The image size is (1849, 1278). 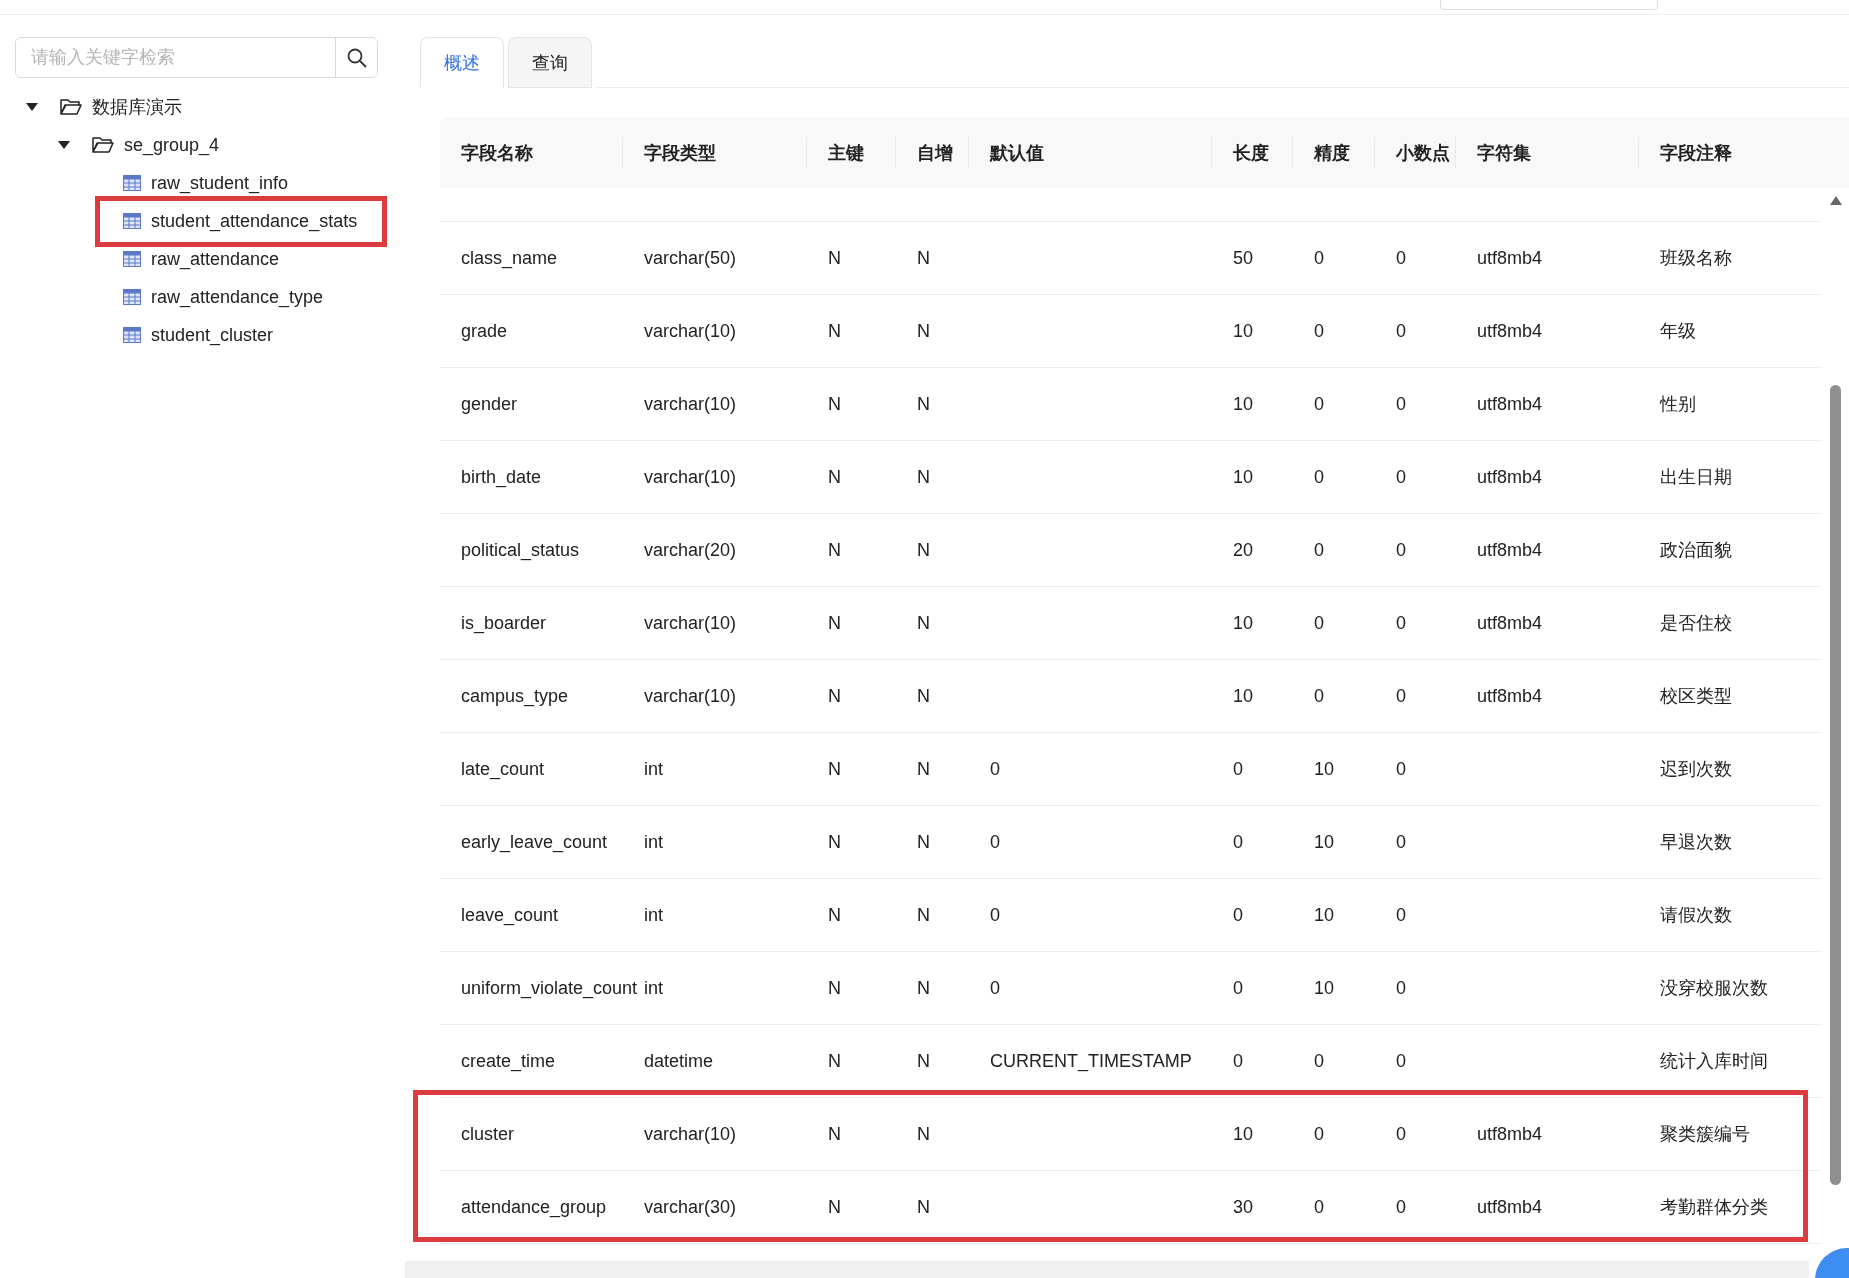 I want to click on search-button, so click(x=356, y=57).